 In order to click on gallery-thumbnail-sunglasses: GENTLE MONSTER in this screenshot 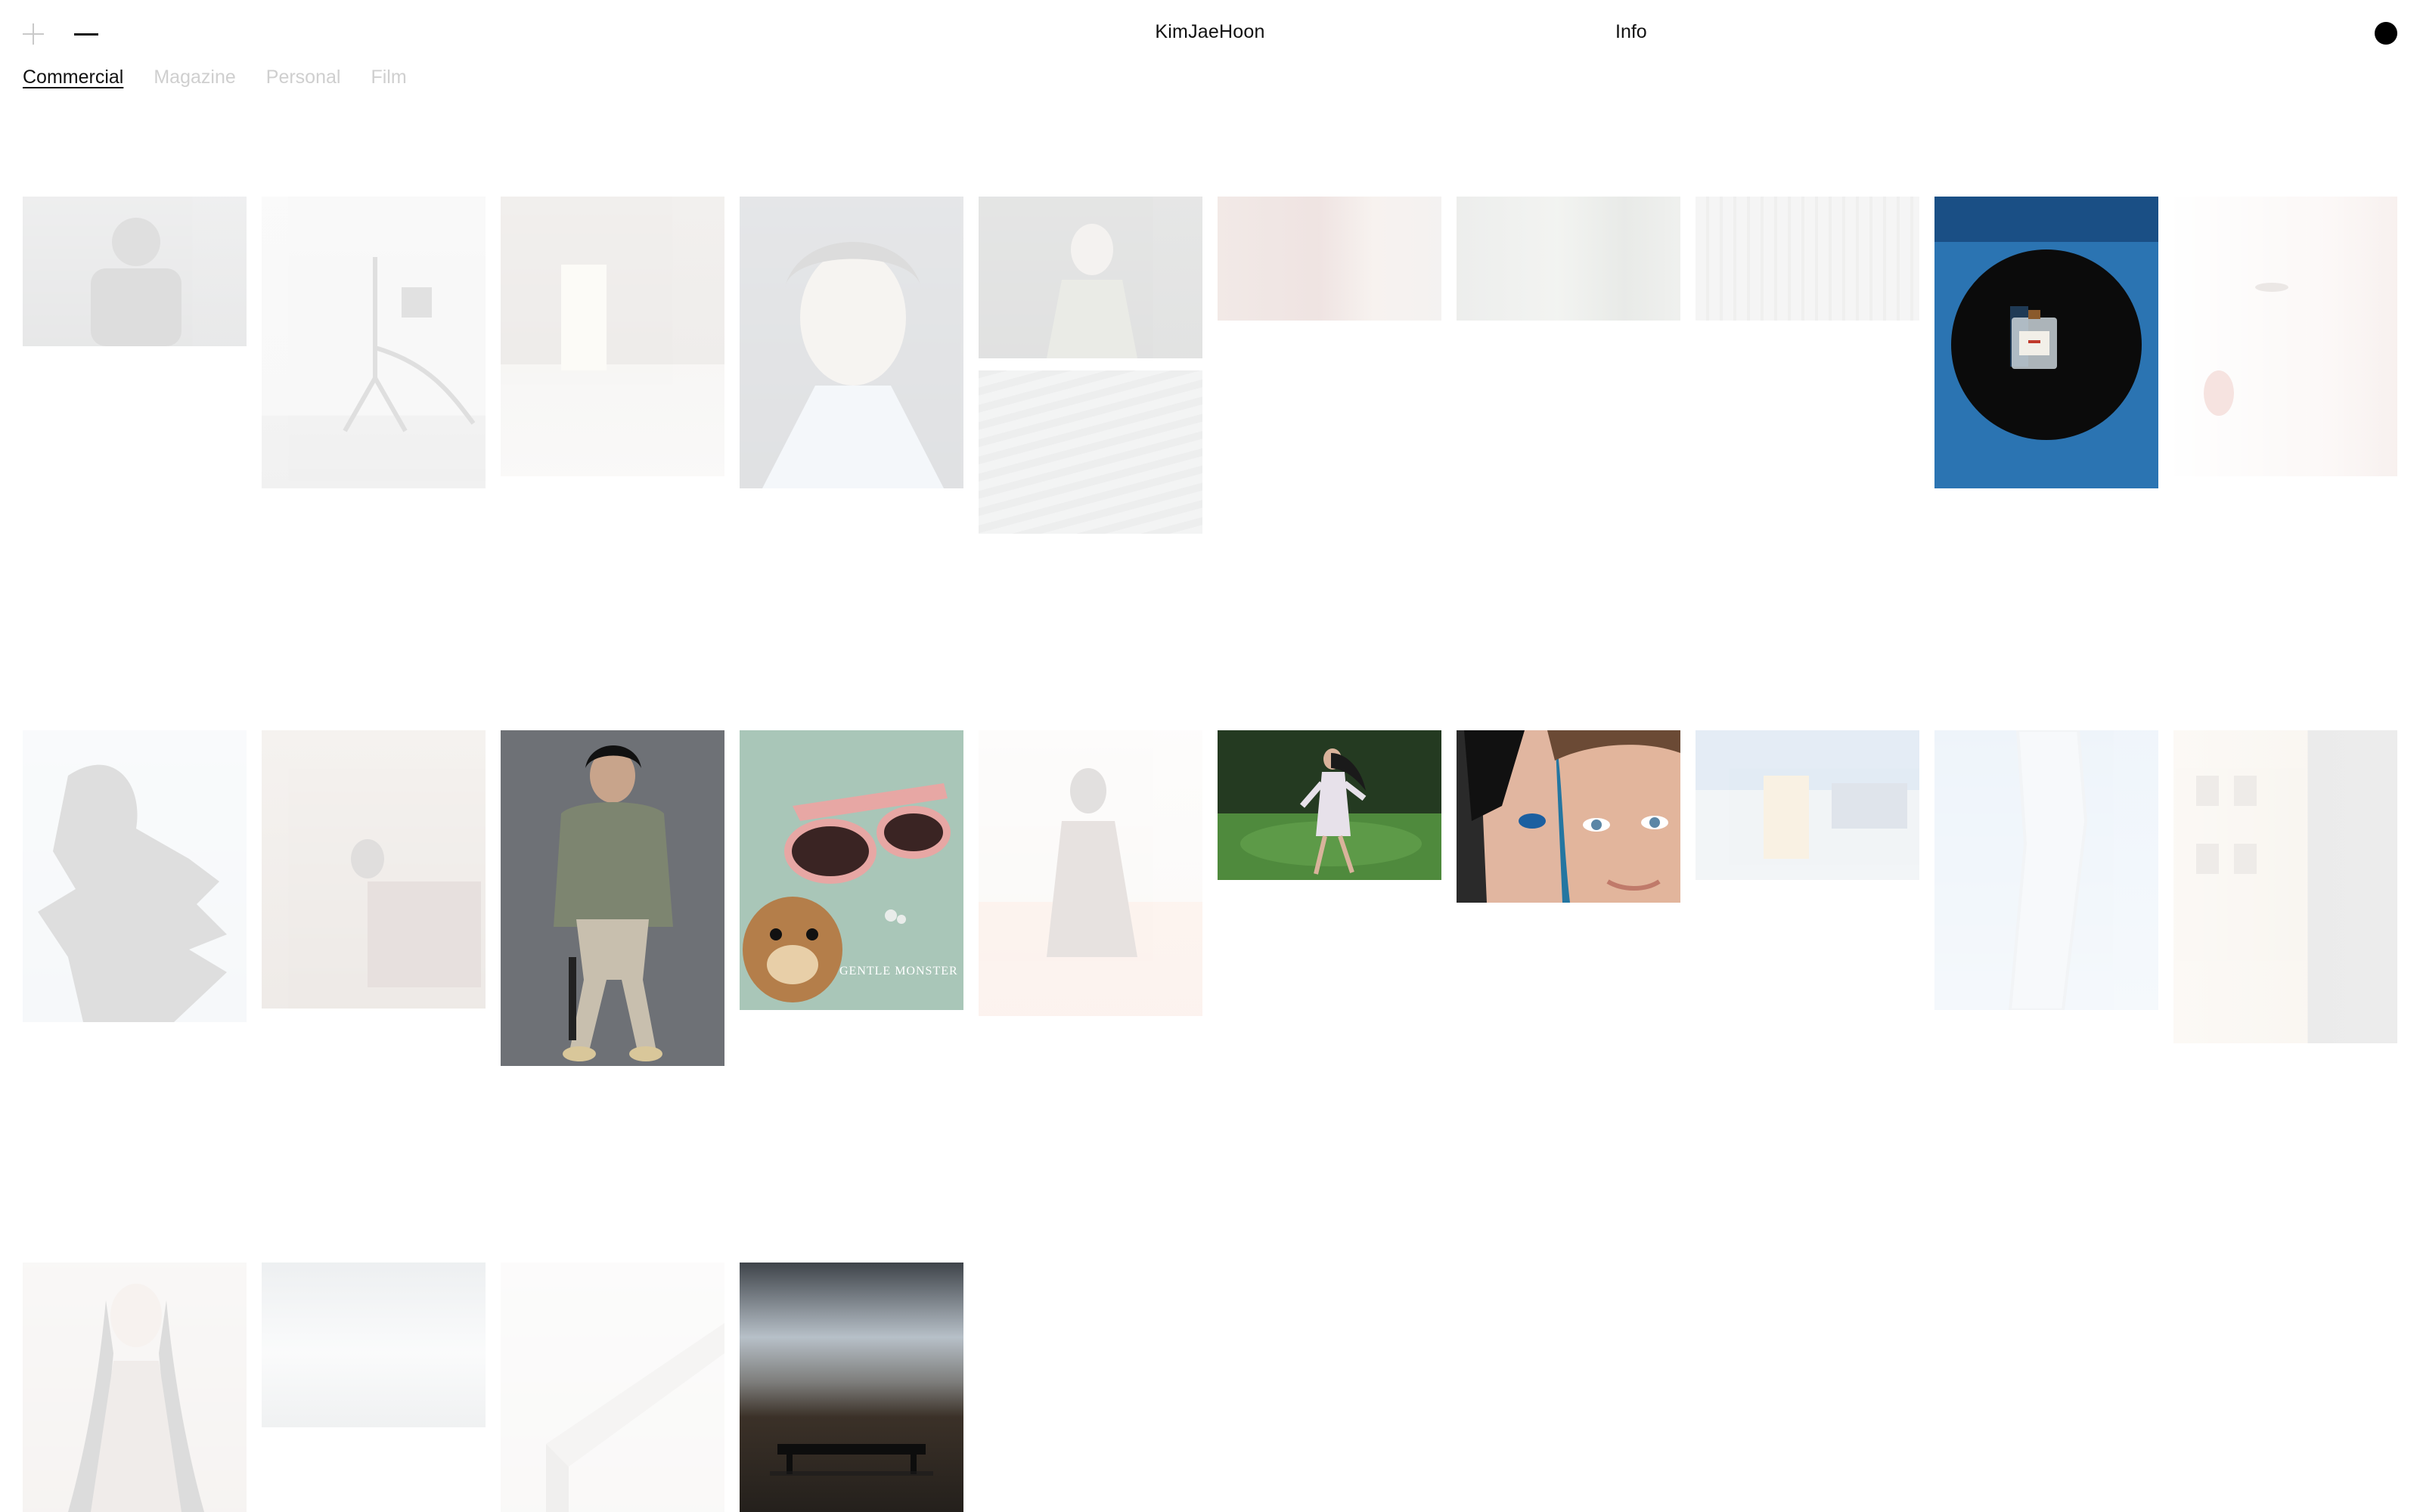, I will do `click(851, 870)`.